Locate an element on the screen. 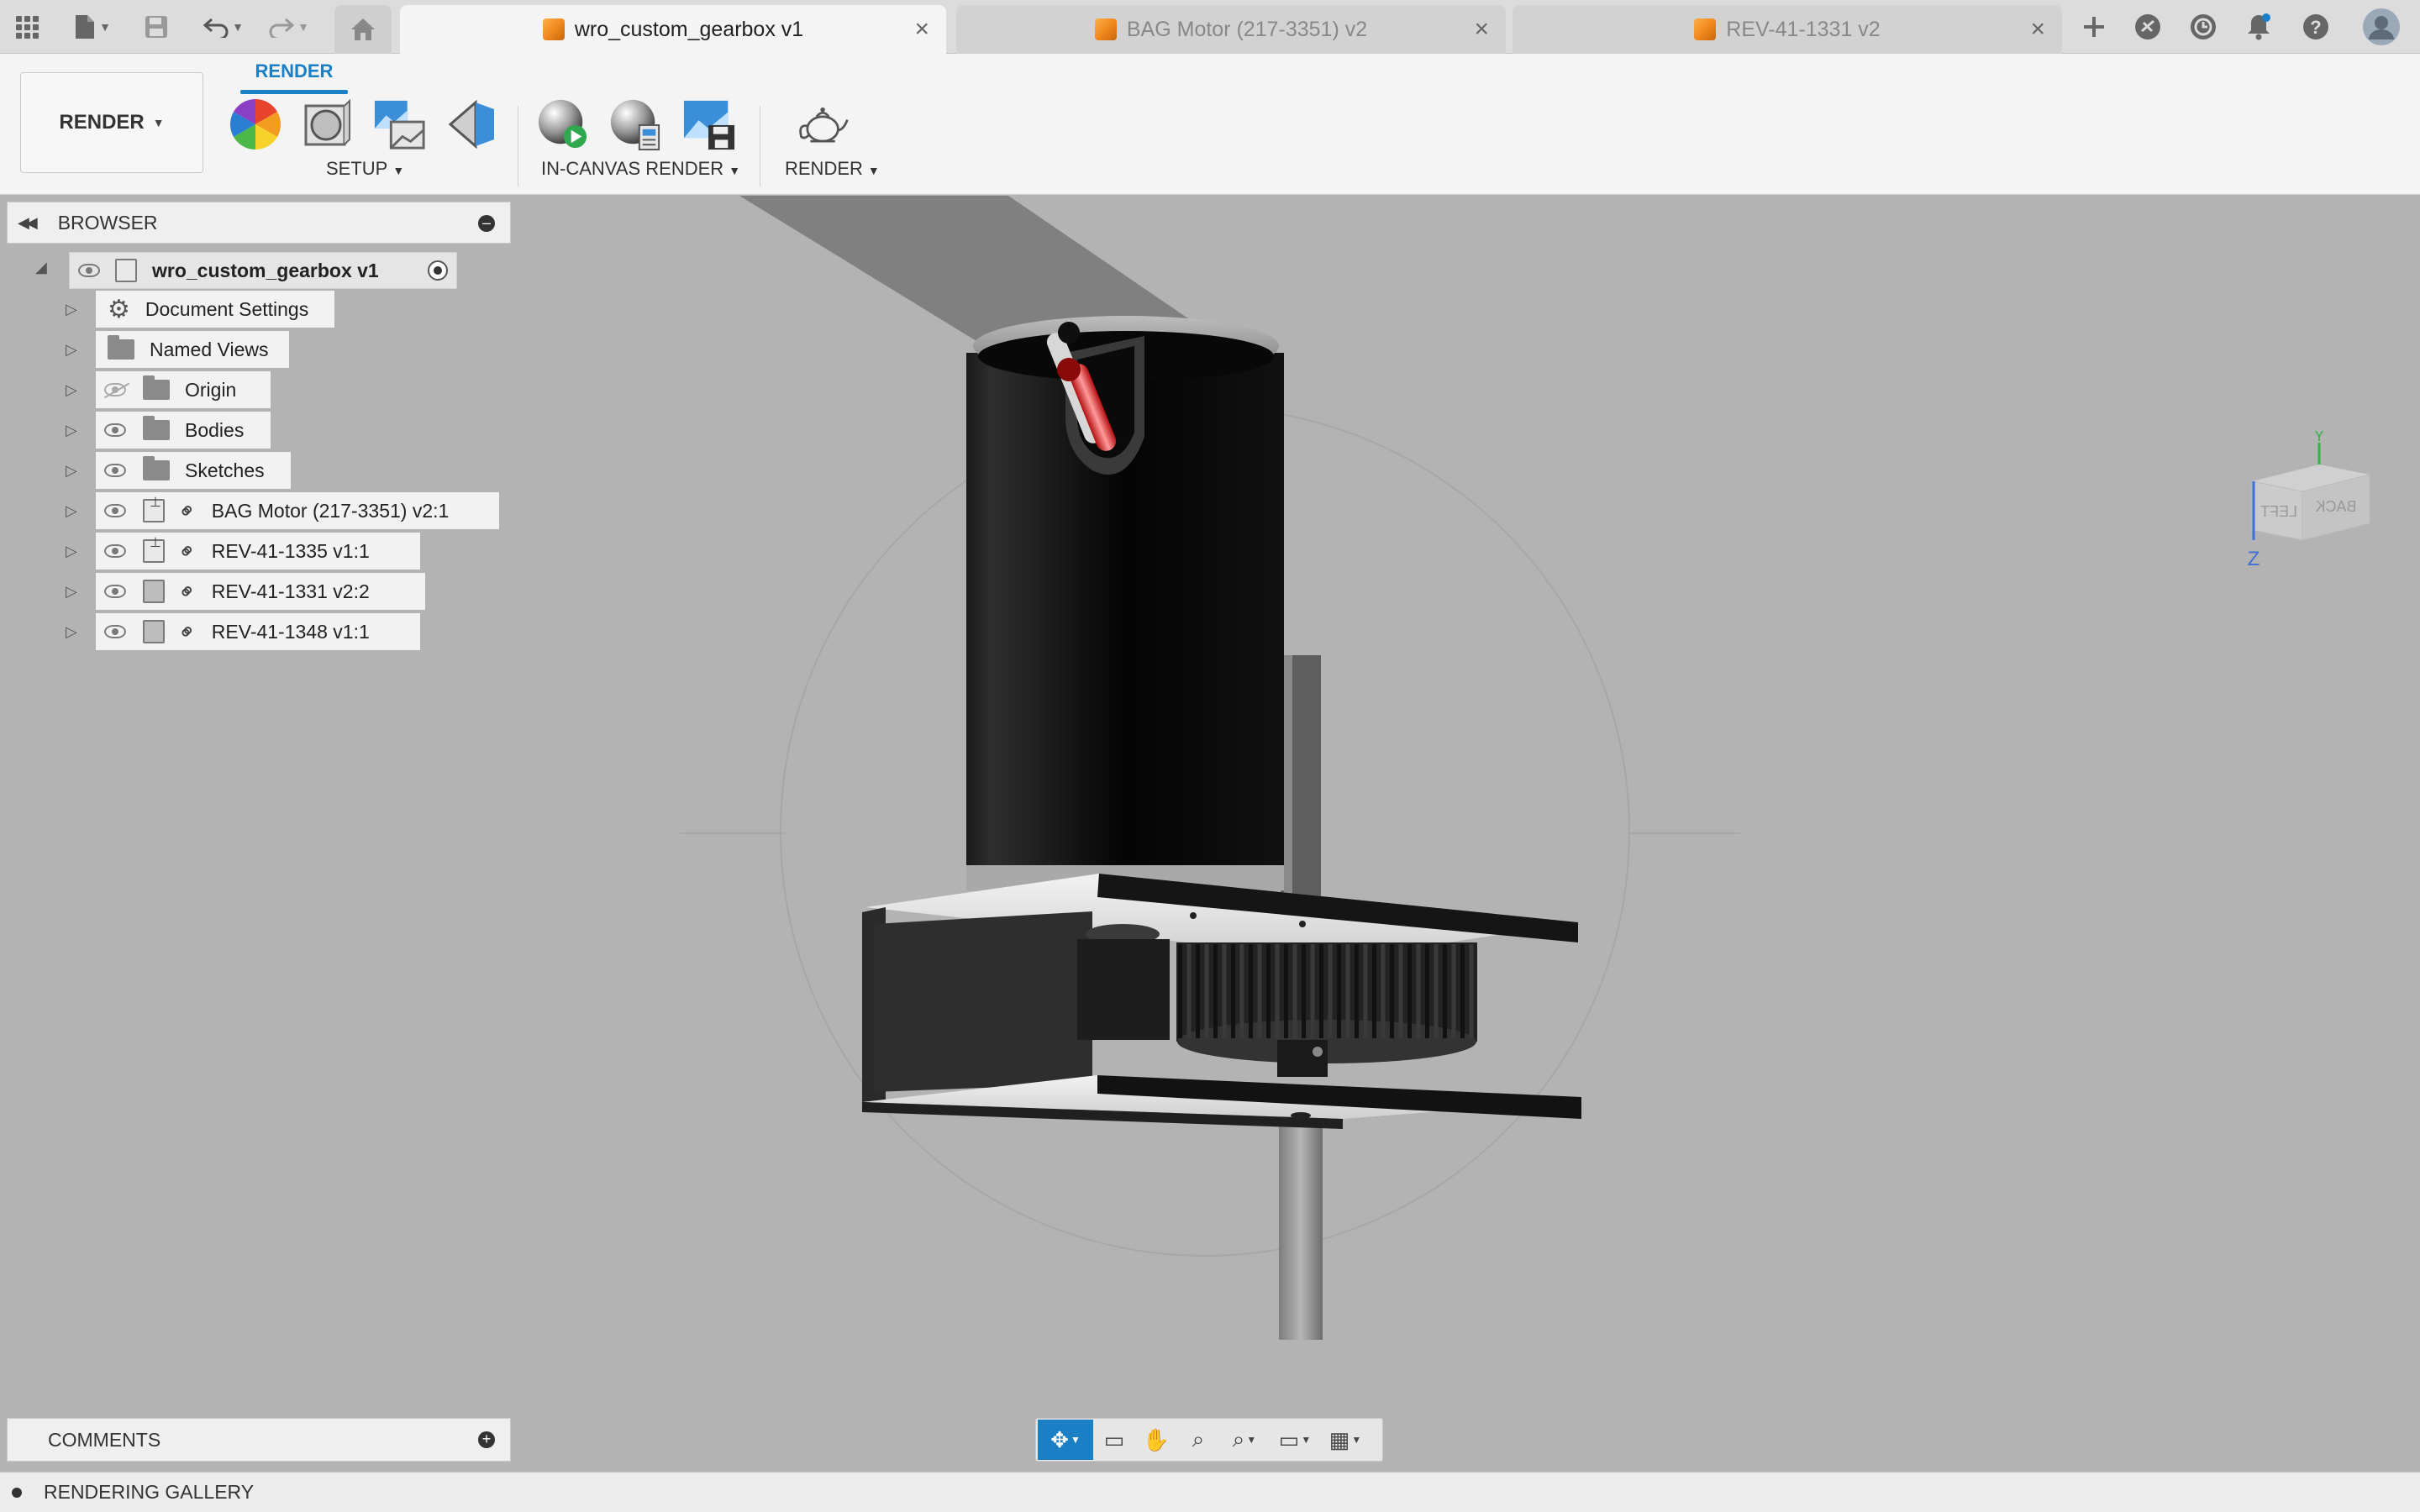 Image resolution: width=2420 pixels, height=1512 pixels. tree-item-rev-41-1331: ⚭ REV-41-1331 v2:2 is located at coordinates (261, 591).